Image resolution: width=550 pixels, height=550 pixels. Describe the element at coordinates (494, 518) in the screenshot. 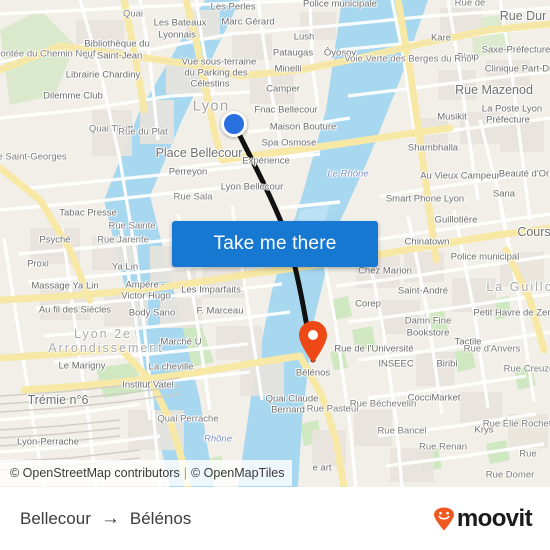

I see `moovit-wordmark: moovit` at that location.